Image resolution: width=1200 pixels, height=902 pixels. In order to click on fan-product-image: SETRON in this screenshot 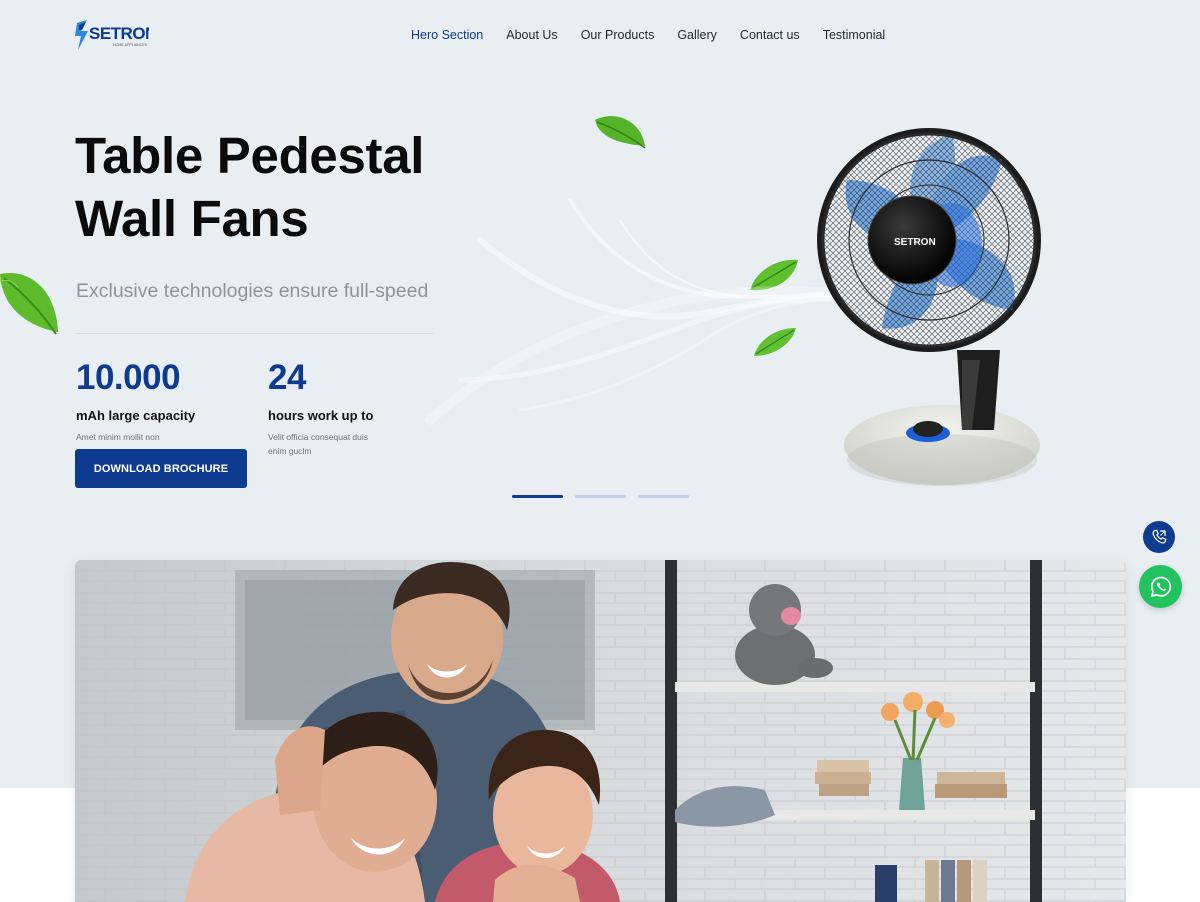, I will do `click(929, 307)`.